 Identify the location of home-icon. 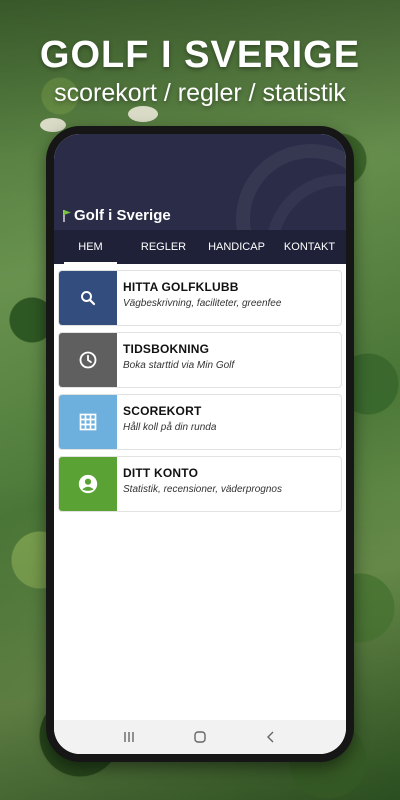
(200, 737).